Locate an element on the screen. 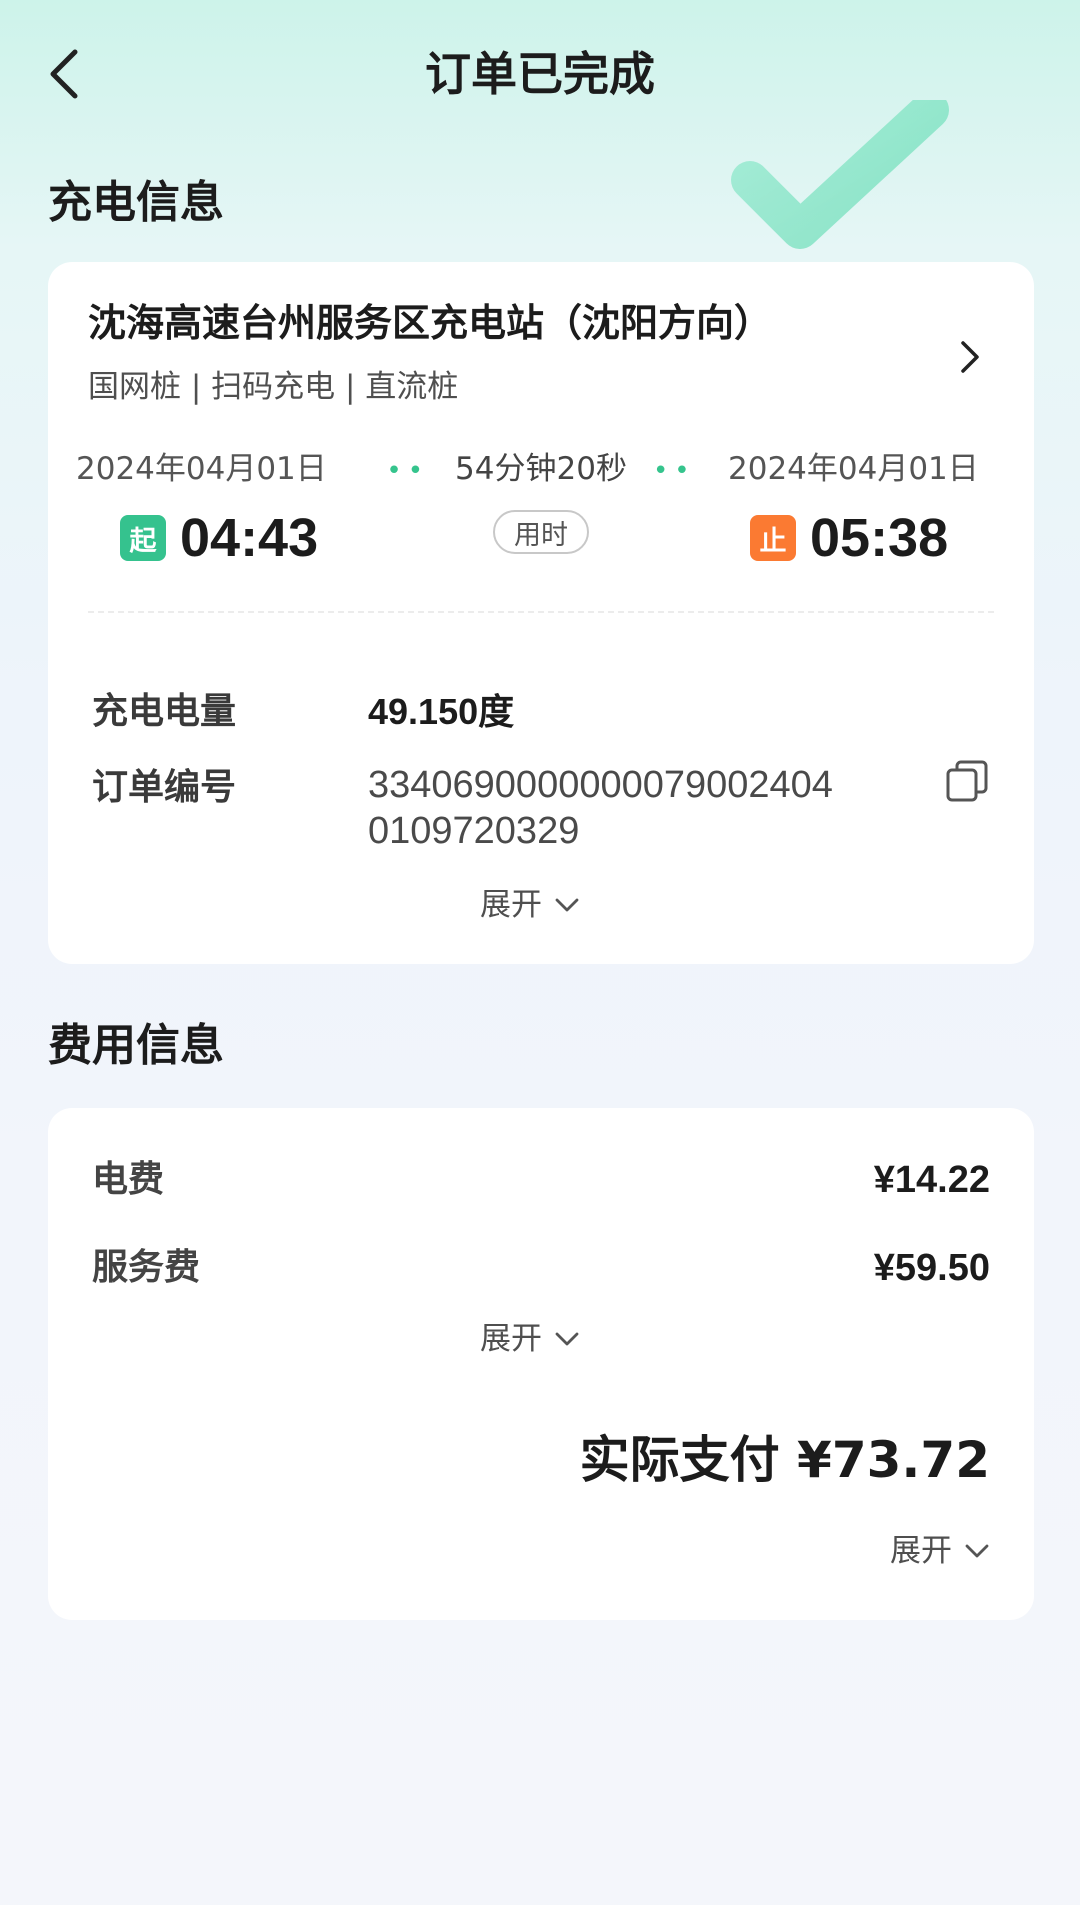 This screenshot has width=1080, height=1905. start-badge: 起 is located at coordinates (143, 538).